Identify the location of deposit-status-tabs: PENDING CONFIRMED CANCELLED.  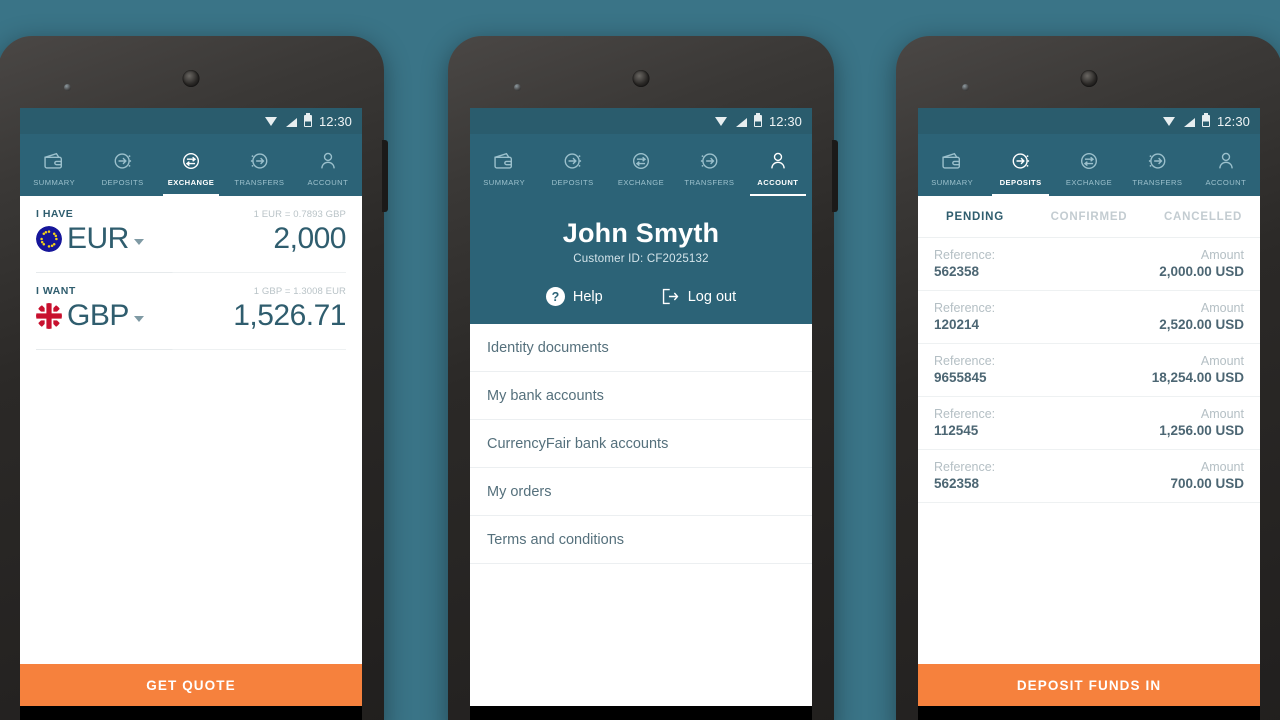
(1089, 217).